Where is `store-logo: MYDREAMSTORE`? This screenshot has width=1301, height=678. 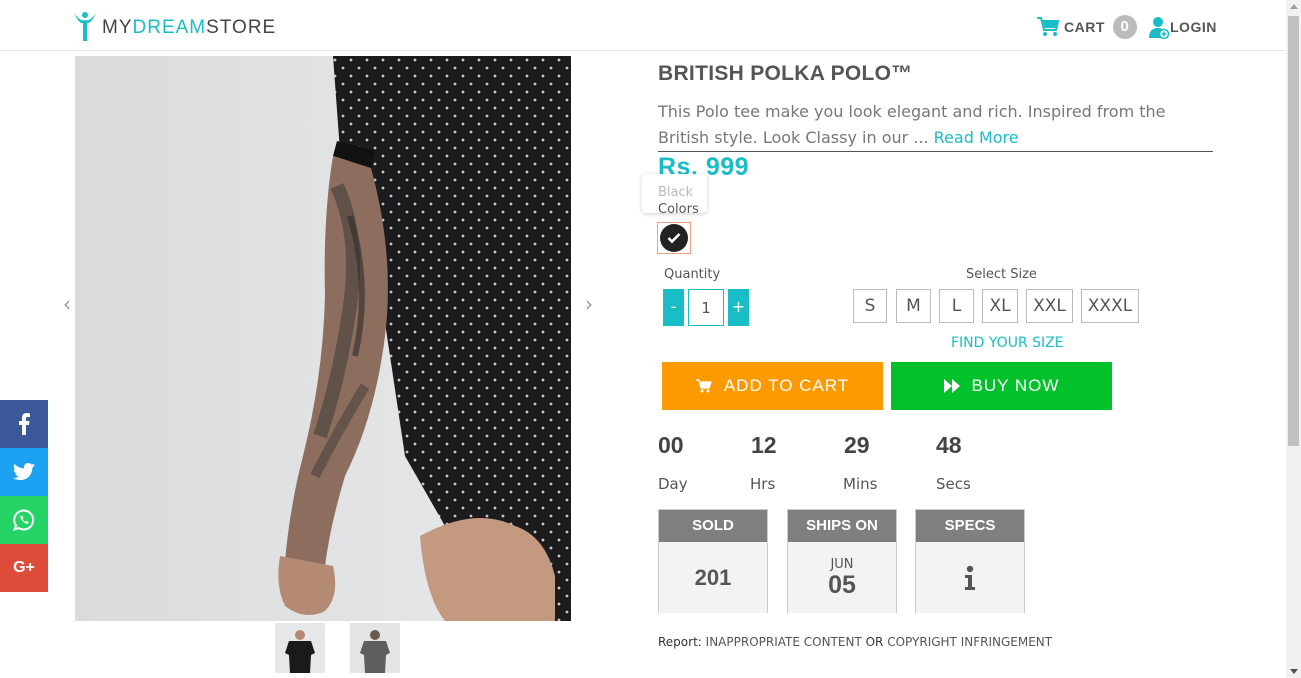 store-logo: MYDREAMSTORE is located at coordinates (174, 26).